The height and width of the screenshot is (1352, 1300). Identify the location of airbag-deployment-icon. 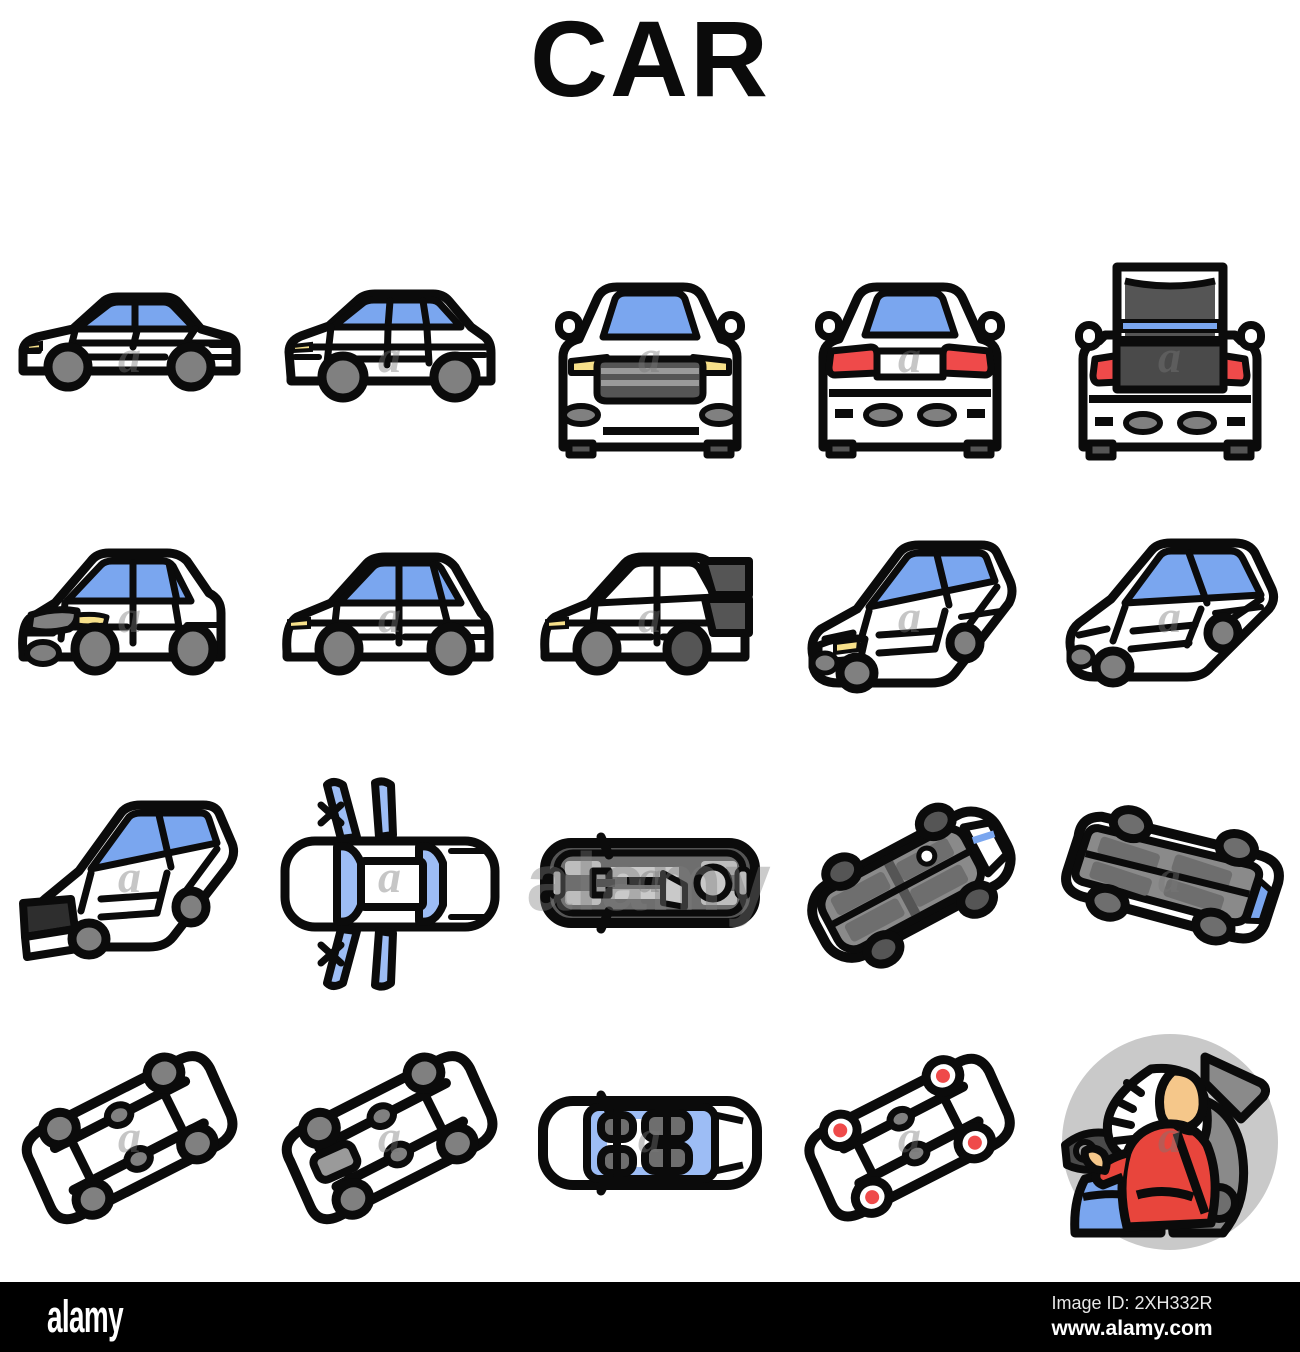
(1169, 1142).